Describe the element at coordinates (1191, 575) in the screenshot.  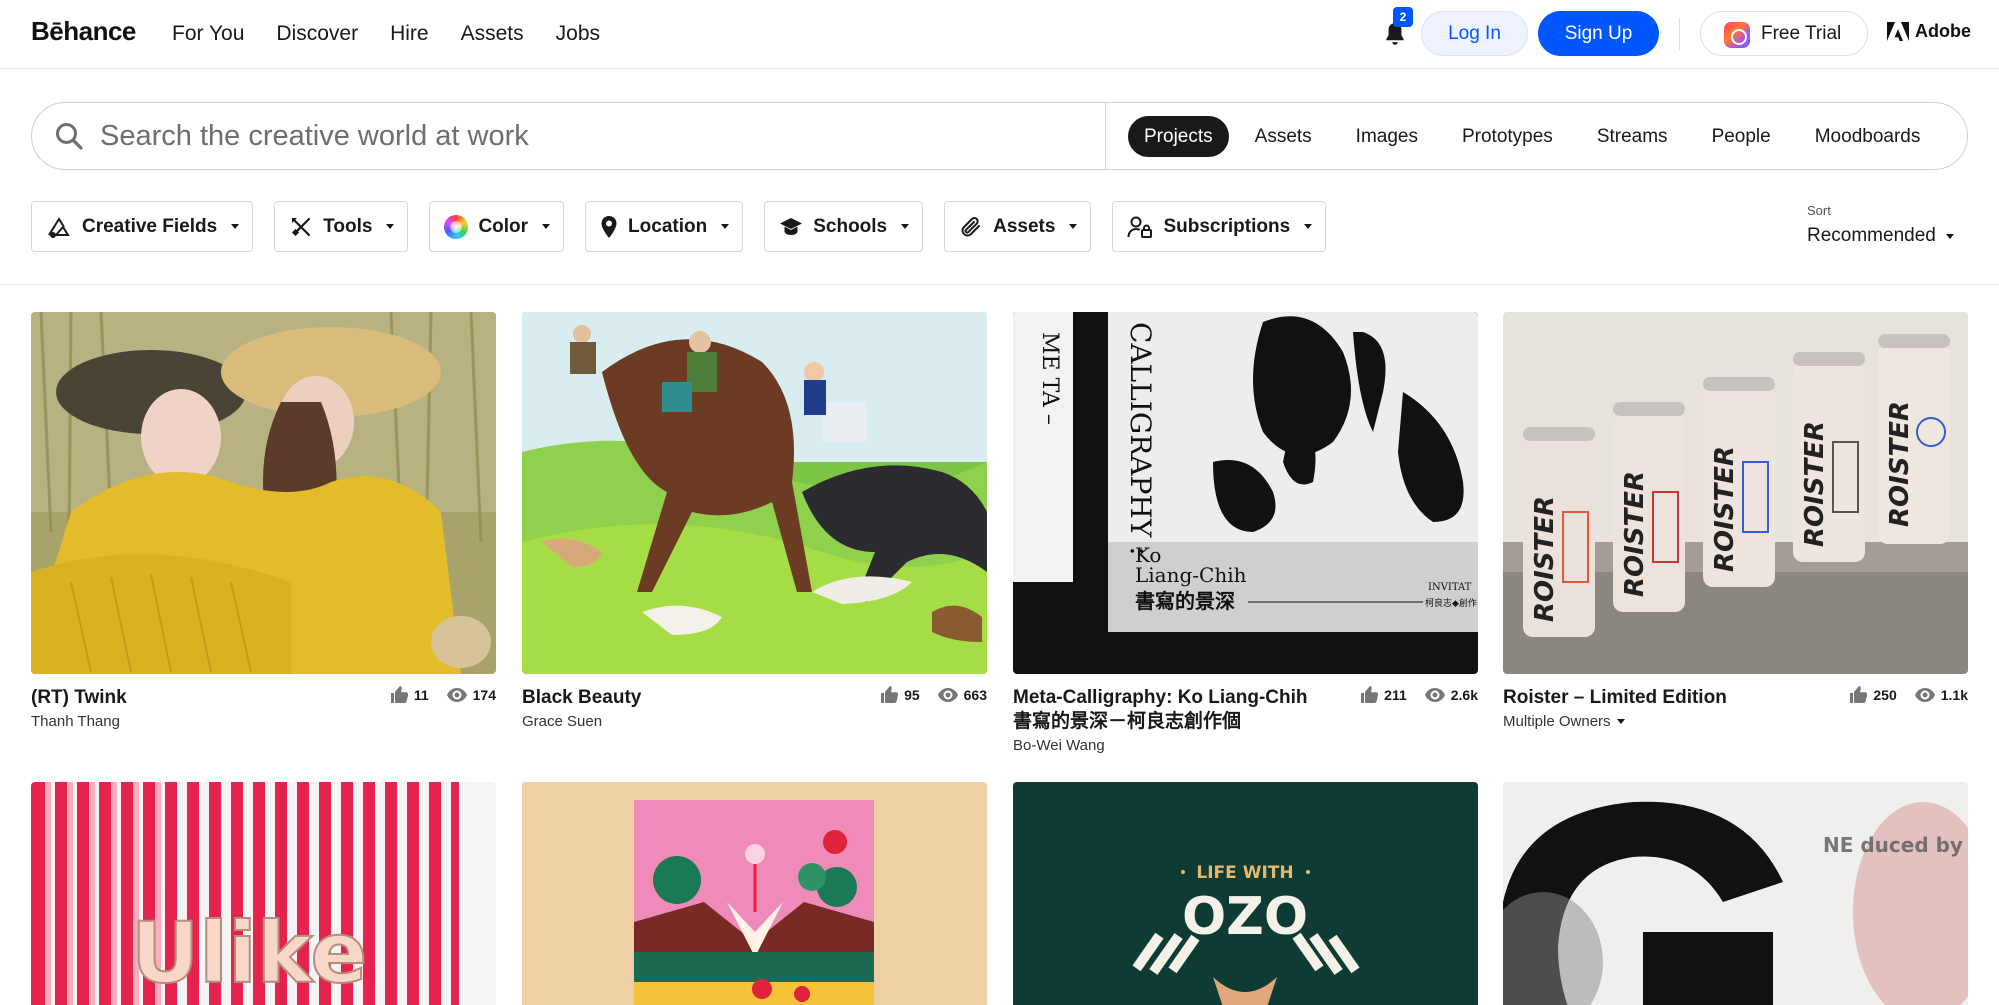
I see `artwork-text-name-2: Liang-Chih` at that location.